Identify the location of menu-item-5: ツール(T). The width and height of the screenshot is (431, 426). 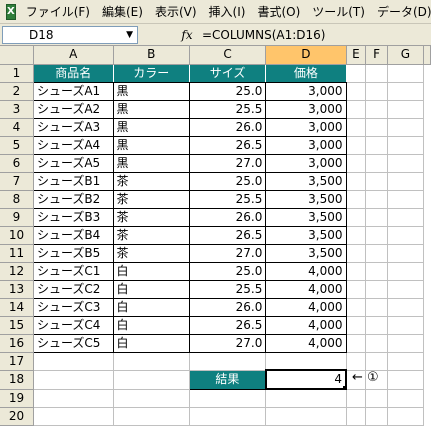
(338, 12).